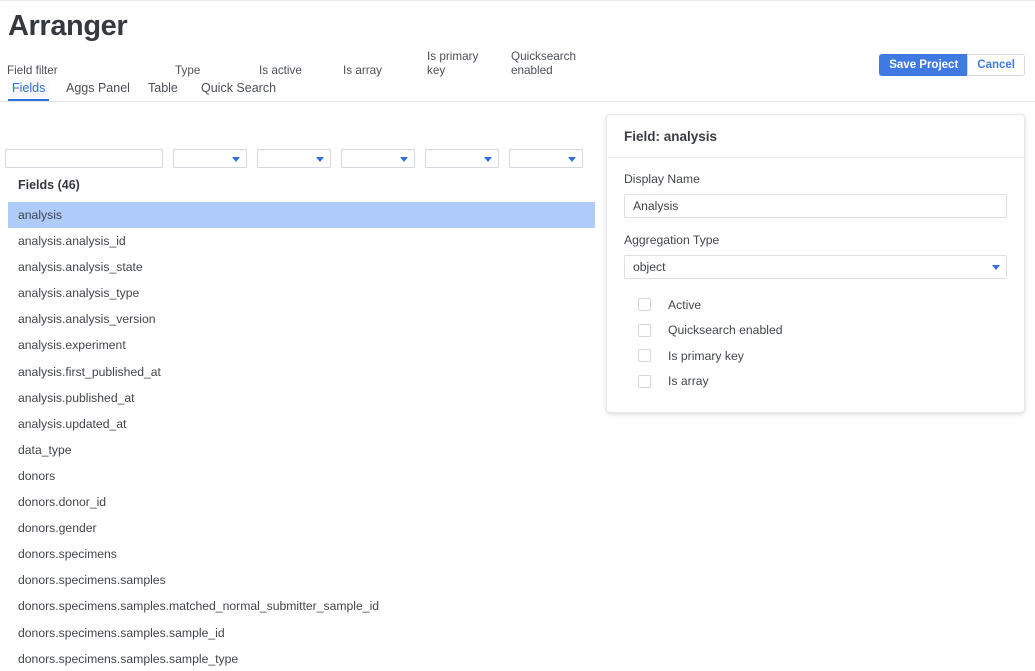  Describe the element at coordinates (815, 356) in the screenshot. I see `checkbox-row-is-primary-key: Is primary key` at that location.